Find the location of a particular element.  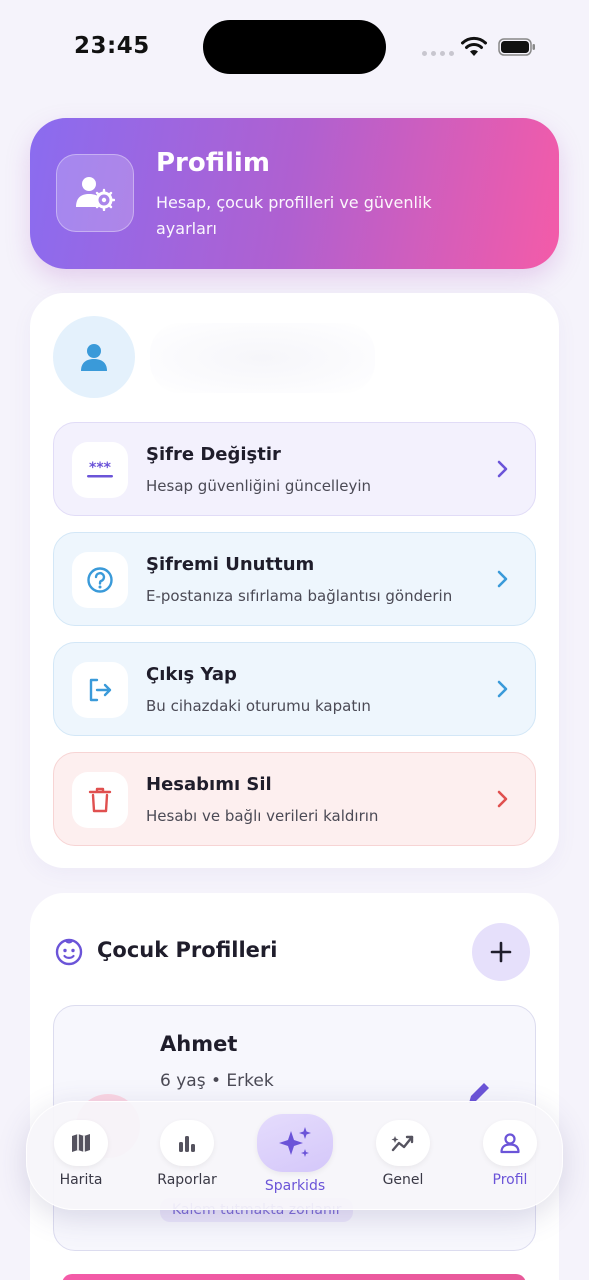

account-name-redacted is located at coordinates (262, 358).